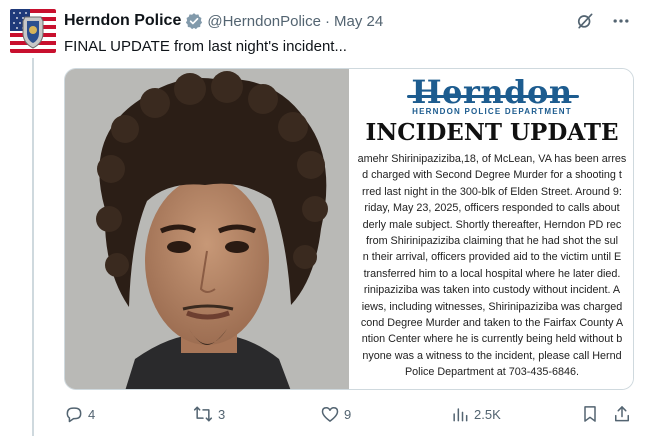 The image size is (652, 436). Describe the element at coordinates (203, 414) in the screenshot. I see `repost-icon` at that location.